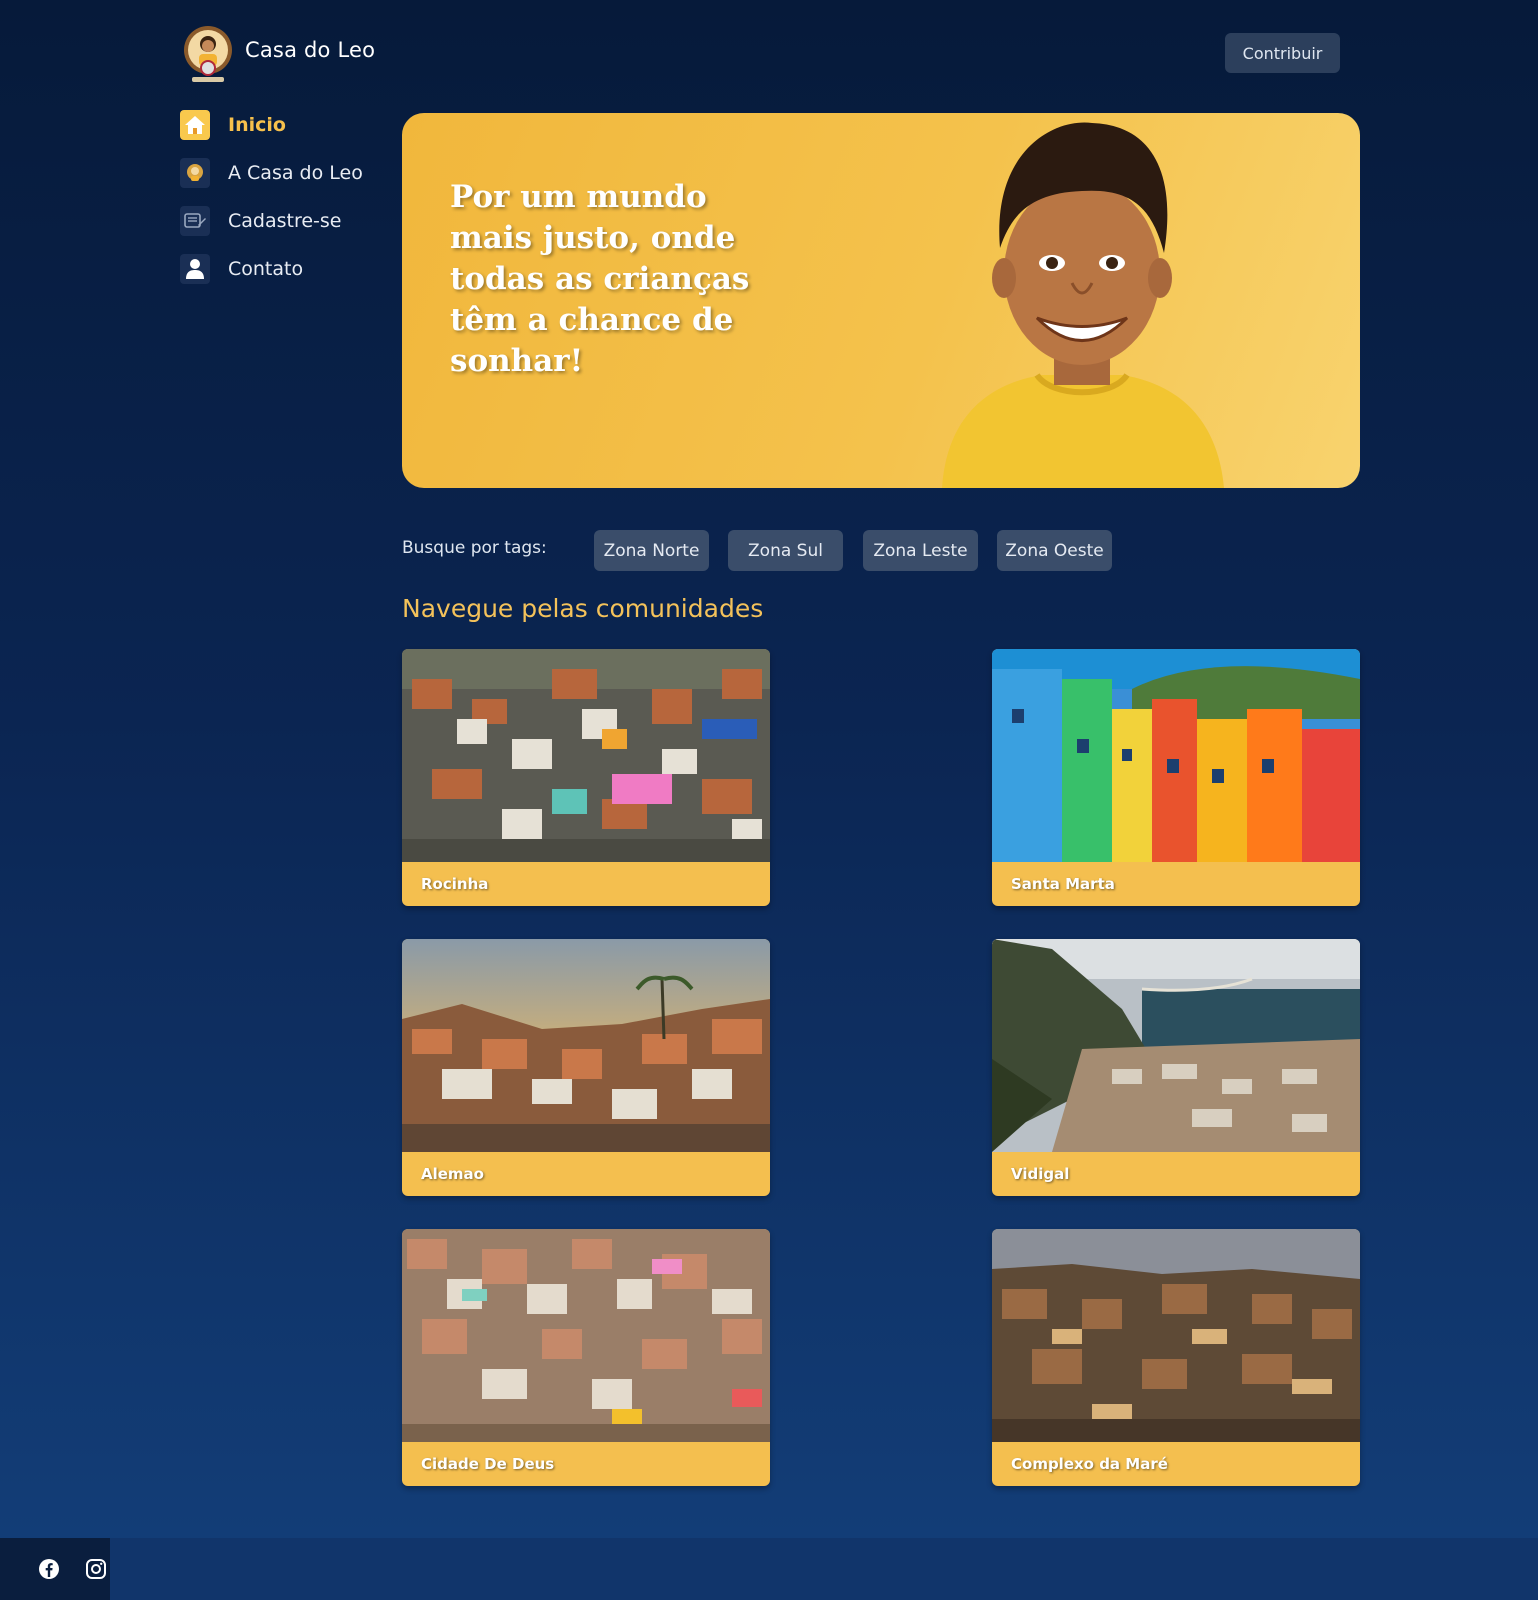 This screenshot has width=1538, height=1600. What do you see at coordinates (488, 1464) in the screenshot?
I see `community-name: Cidade De Deus` at bounding box center [488, 1464].